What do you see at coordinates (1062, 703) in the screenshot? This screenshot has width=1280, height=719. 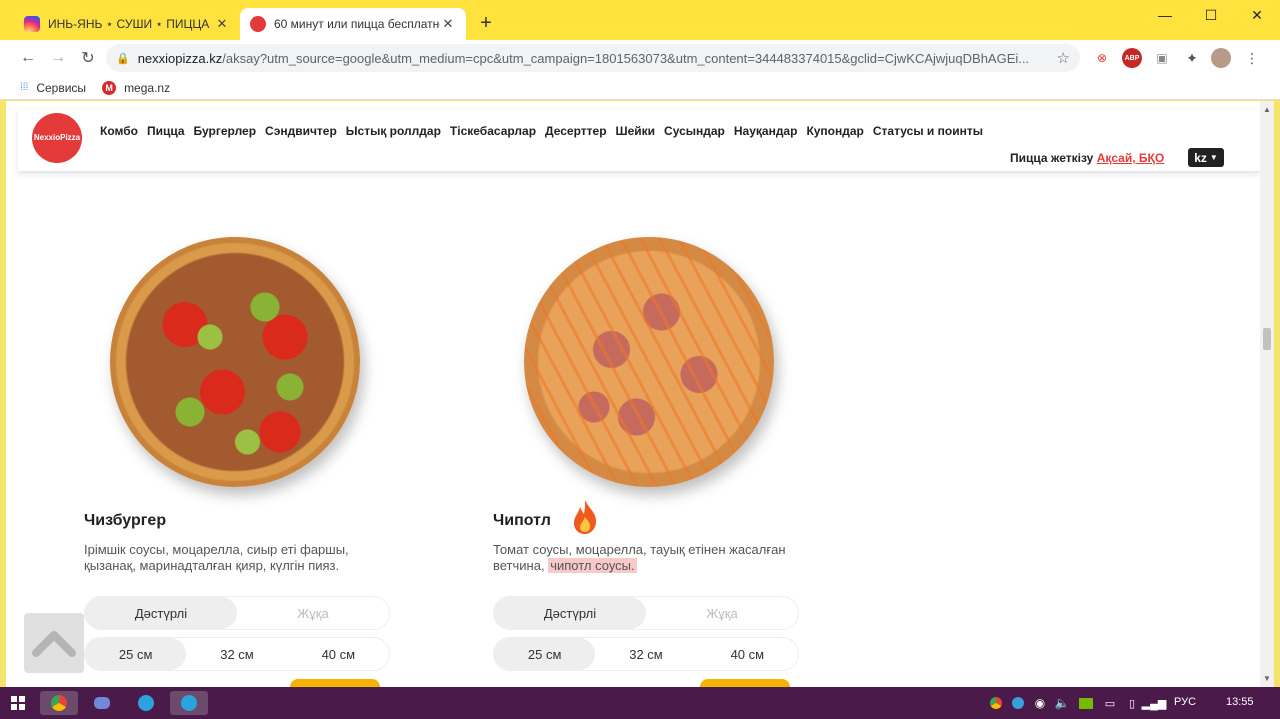 I see `volume-icon: 🔈` at bounding box center [1062, 703].